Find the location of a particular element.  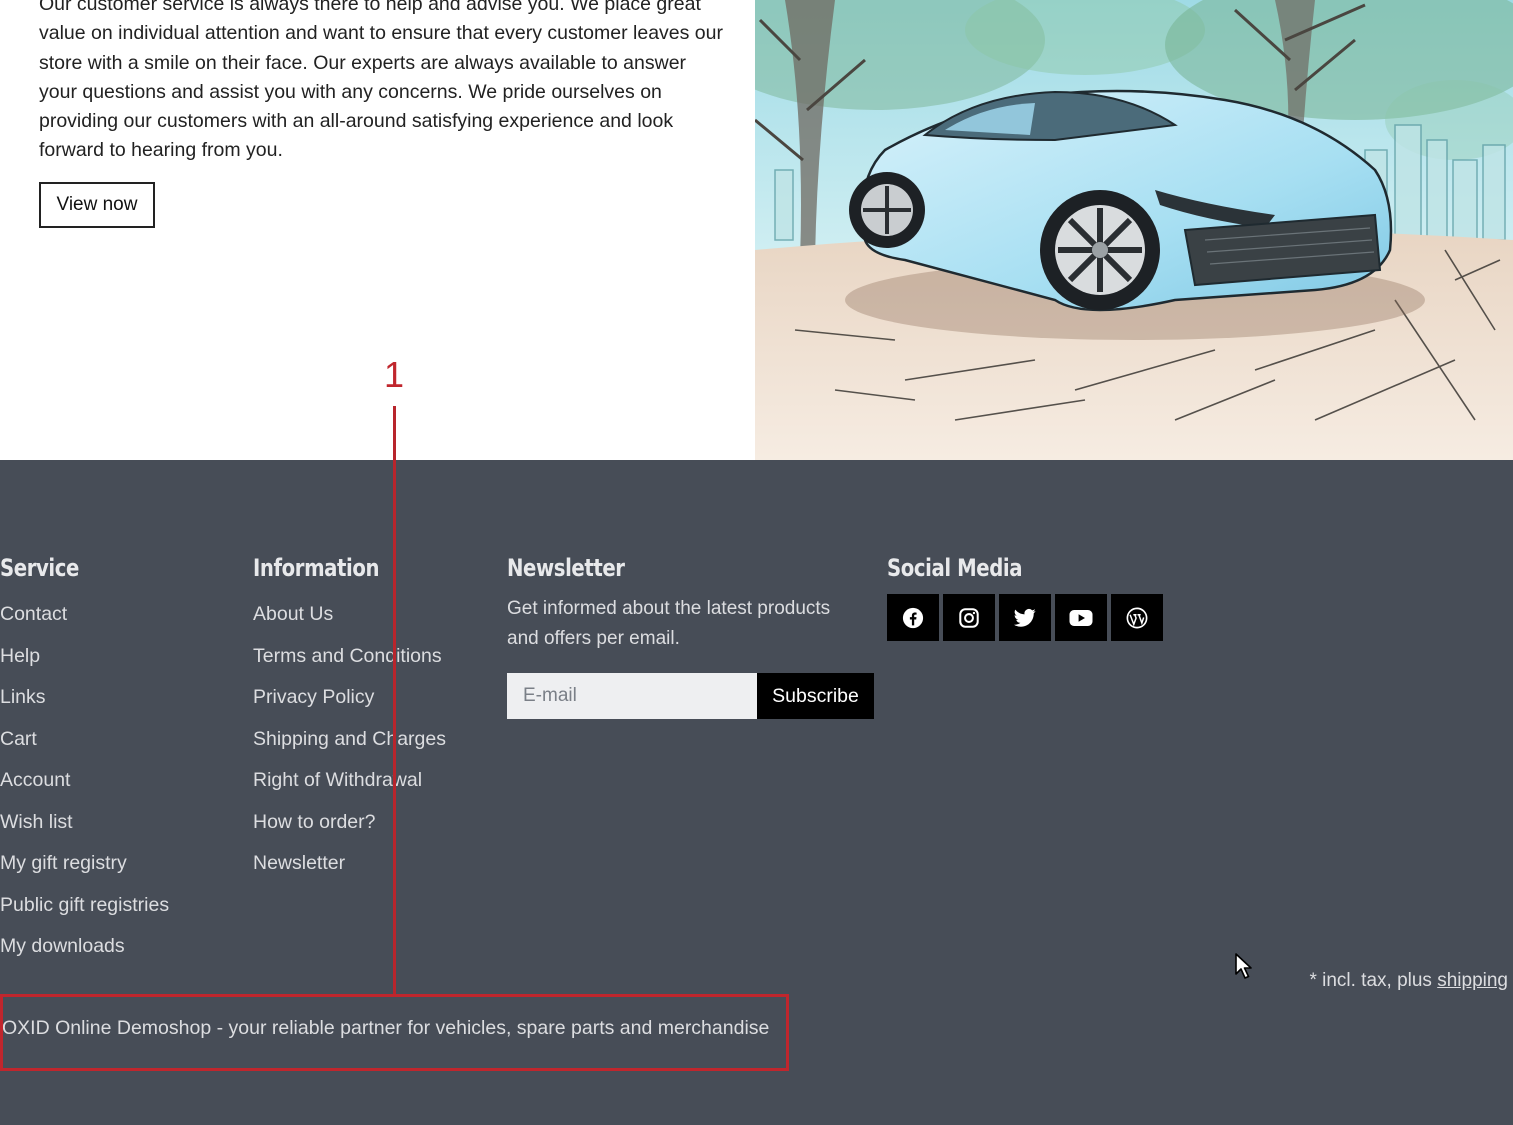

list-item: Public gift registries is located at coordinates (84, 915).